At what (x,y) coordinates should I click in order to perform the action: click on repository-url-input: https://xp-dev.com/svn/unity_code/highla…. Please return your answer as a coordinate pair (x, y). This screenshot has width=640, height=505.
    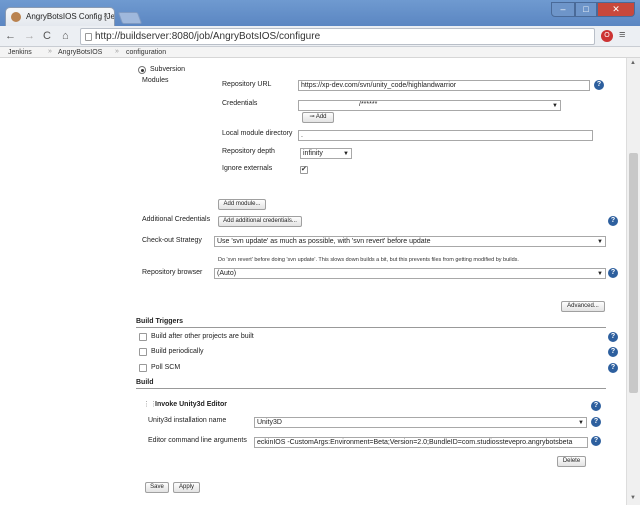
    Looking at the image, I should click on (444, 85).